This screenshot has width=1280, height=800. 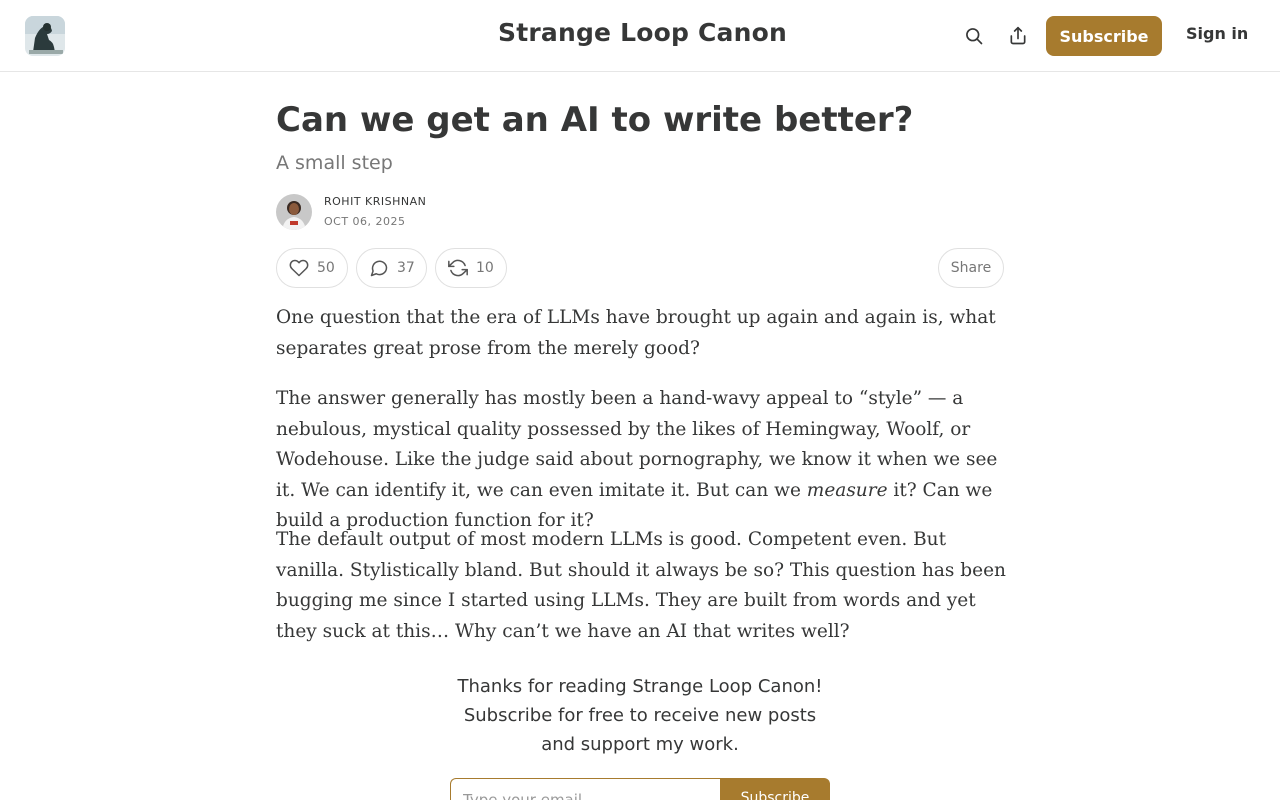 I want to click on cta-line: and support my work., so click(x=640, y=744).